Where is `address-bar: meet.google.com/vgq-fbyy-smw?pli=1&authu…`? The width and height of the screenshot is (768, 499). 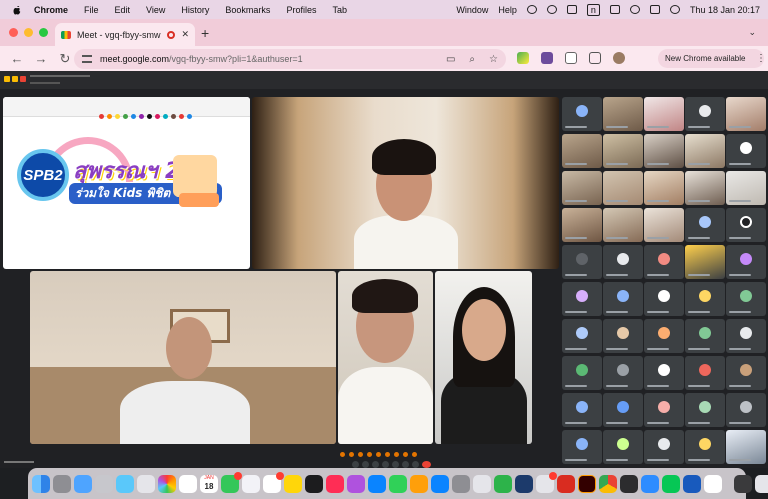
address-bar: meet.google.com/vgq-fbyy-smw?pli=1&authu… is located at coordinates (290, 59).